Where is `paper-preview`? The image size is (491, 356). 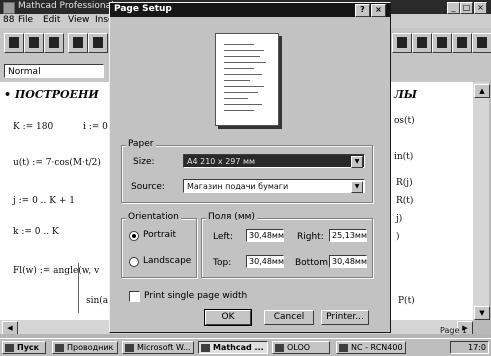 paper-preview is located at coordinates (247, 79).